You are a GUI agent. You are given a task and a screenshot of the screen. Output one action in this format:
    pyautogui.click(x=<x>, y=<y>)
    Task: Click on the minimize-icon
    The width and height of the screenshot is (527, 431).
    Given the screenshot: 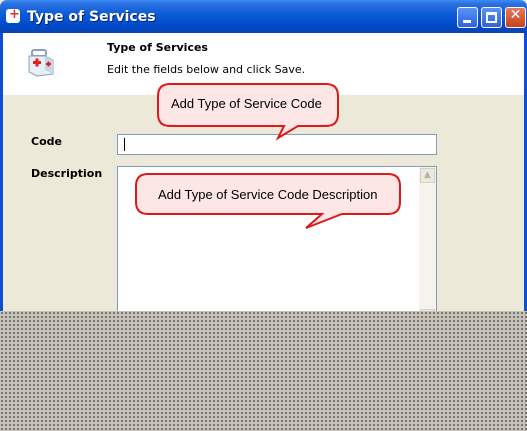 What is the action you would take?
    pyautogui.click(x=467, y=21)
    